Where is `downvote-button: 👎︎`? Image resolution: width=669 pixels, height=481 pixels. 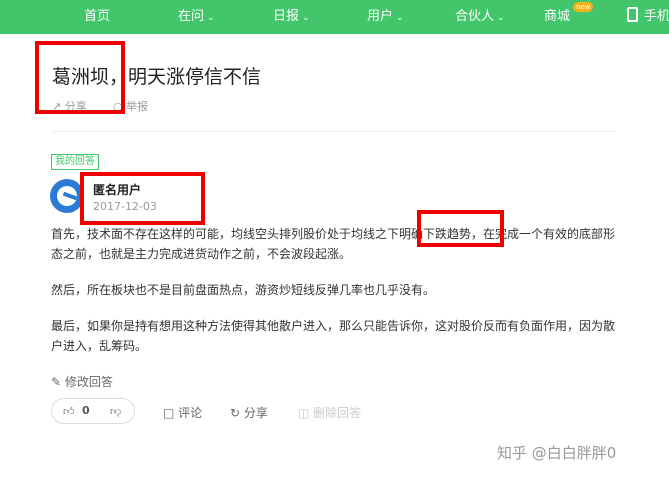
downvote-button: 👎︎ is located at coordinates (115, 411).